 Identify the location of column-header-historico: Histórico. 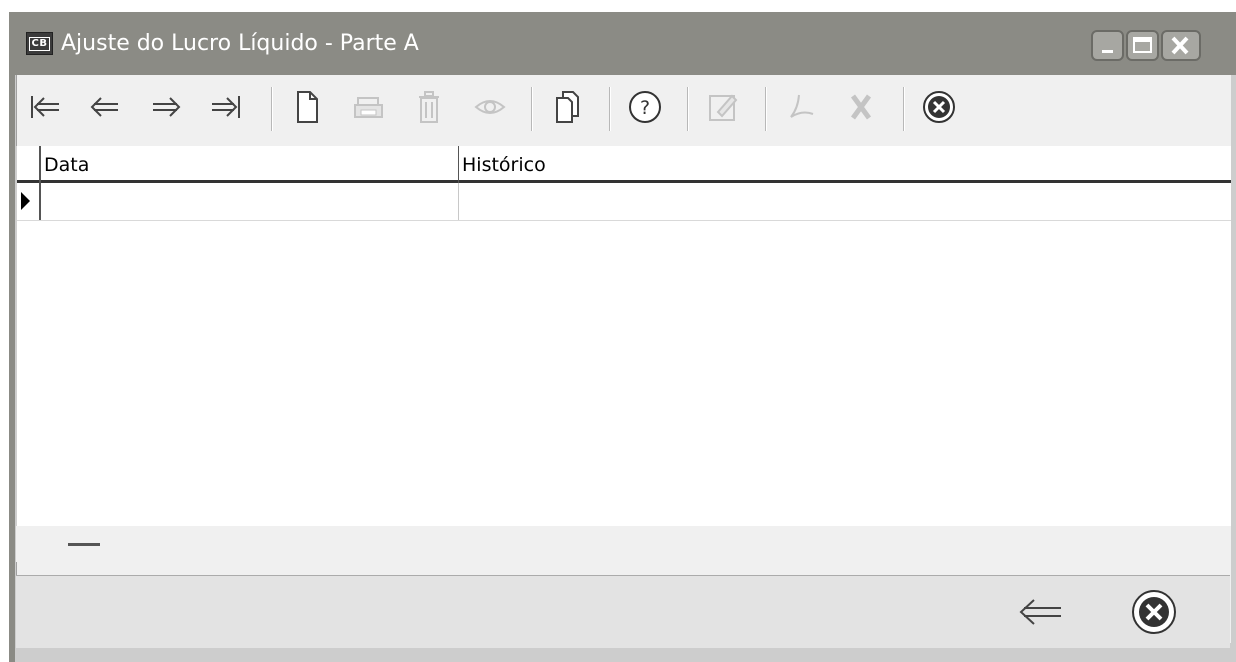
(845, 163).